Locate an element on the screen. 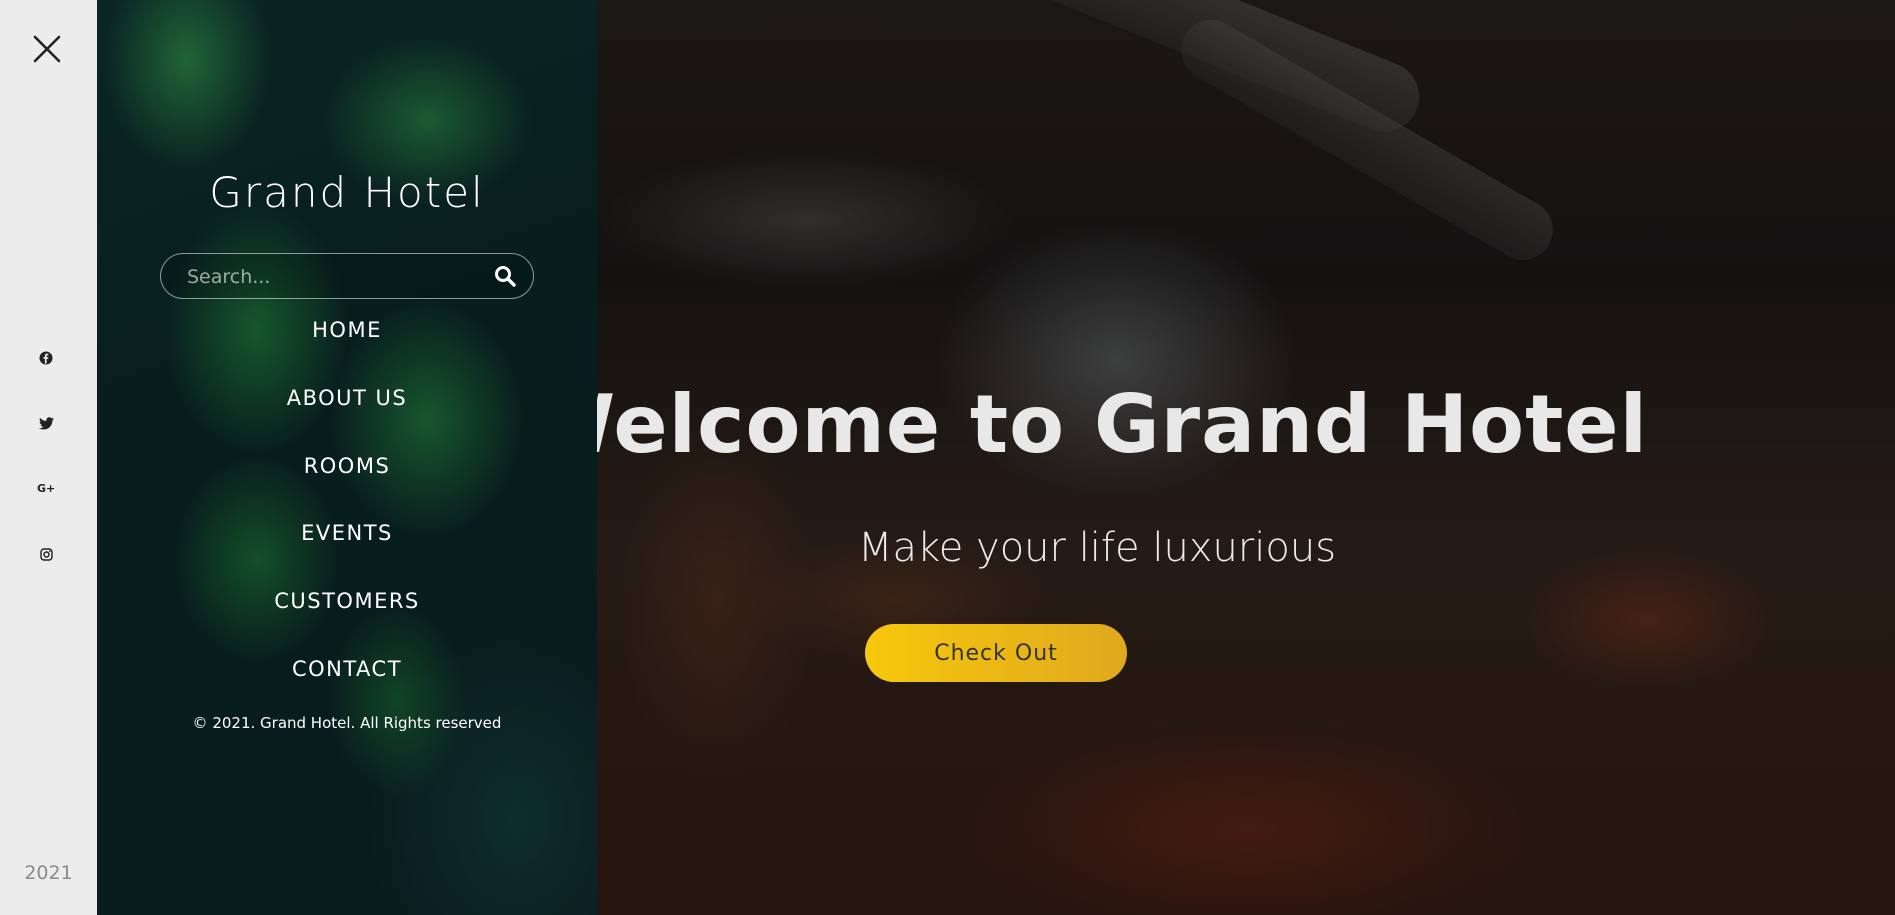 The height and width of the screenshot is (915, 1895). google-plus-icon: G+ is located at coordinates (46, 488).